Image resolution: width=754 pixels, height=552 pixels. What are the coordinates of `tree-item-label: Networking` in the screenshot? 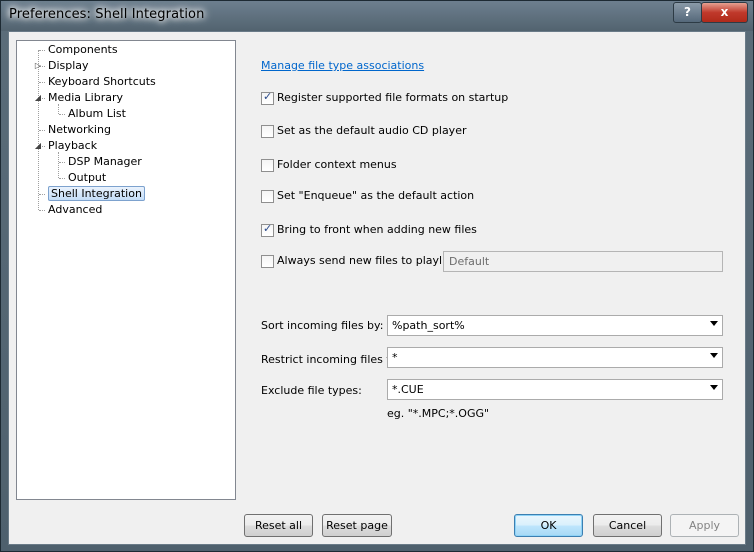 It's located at (79, 129).